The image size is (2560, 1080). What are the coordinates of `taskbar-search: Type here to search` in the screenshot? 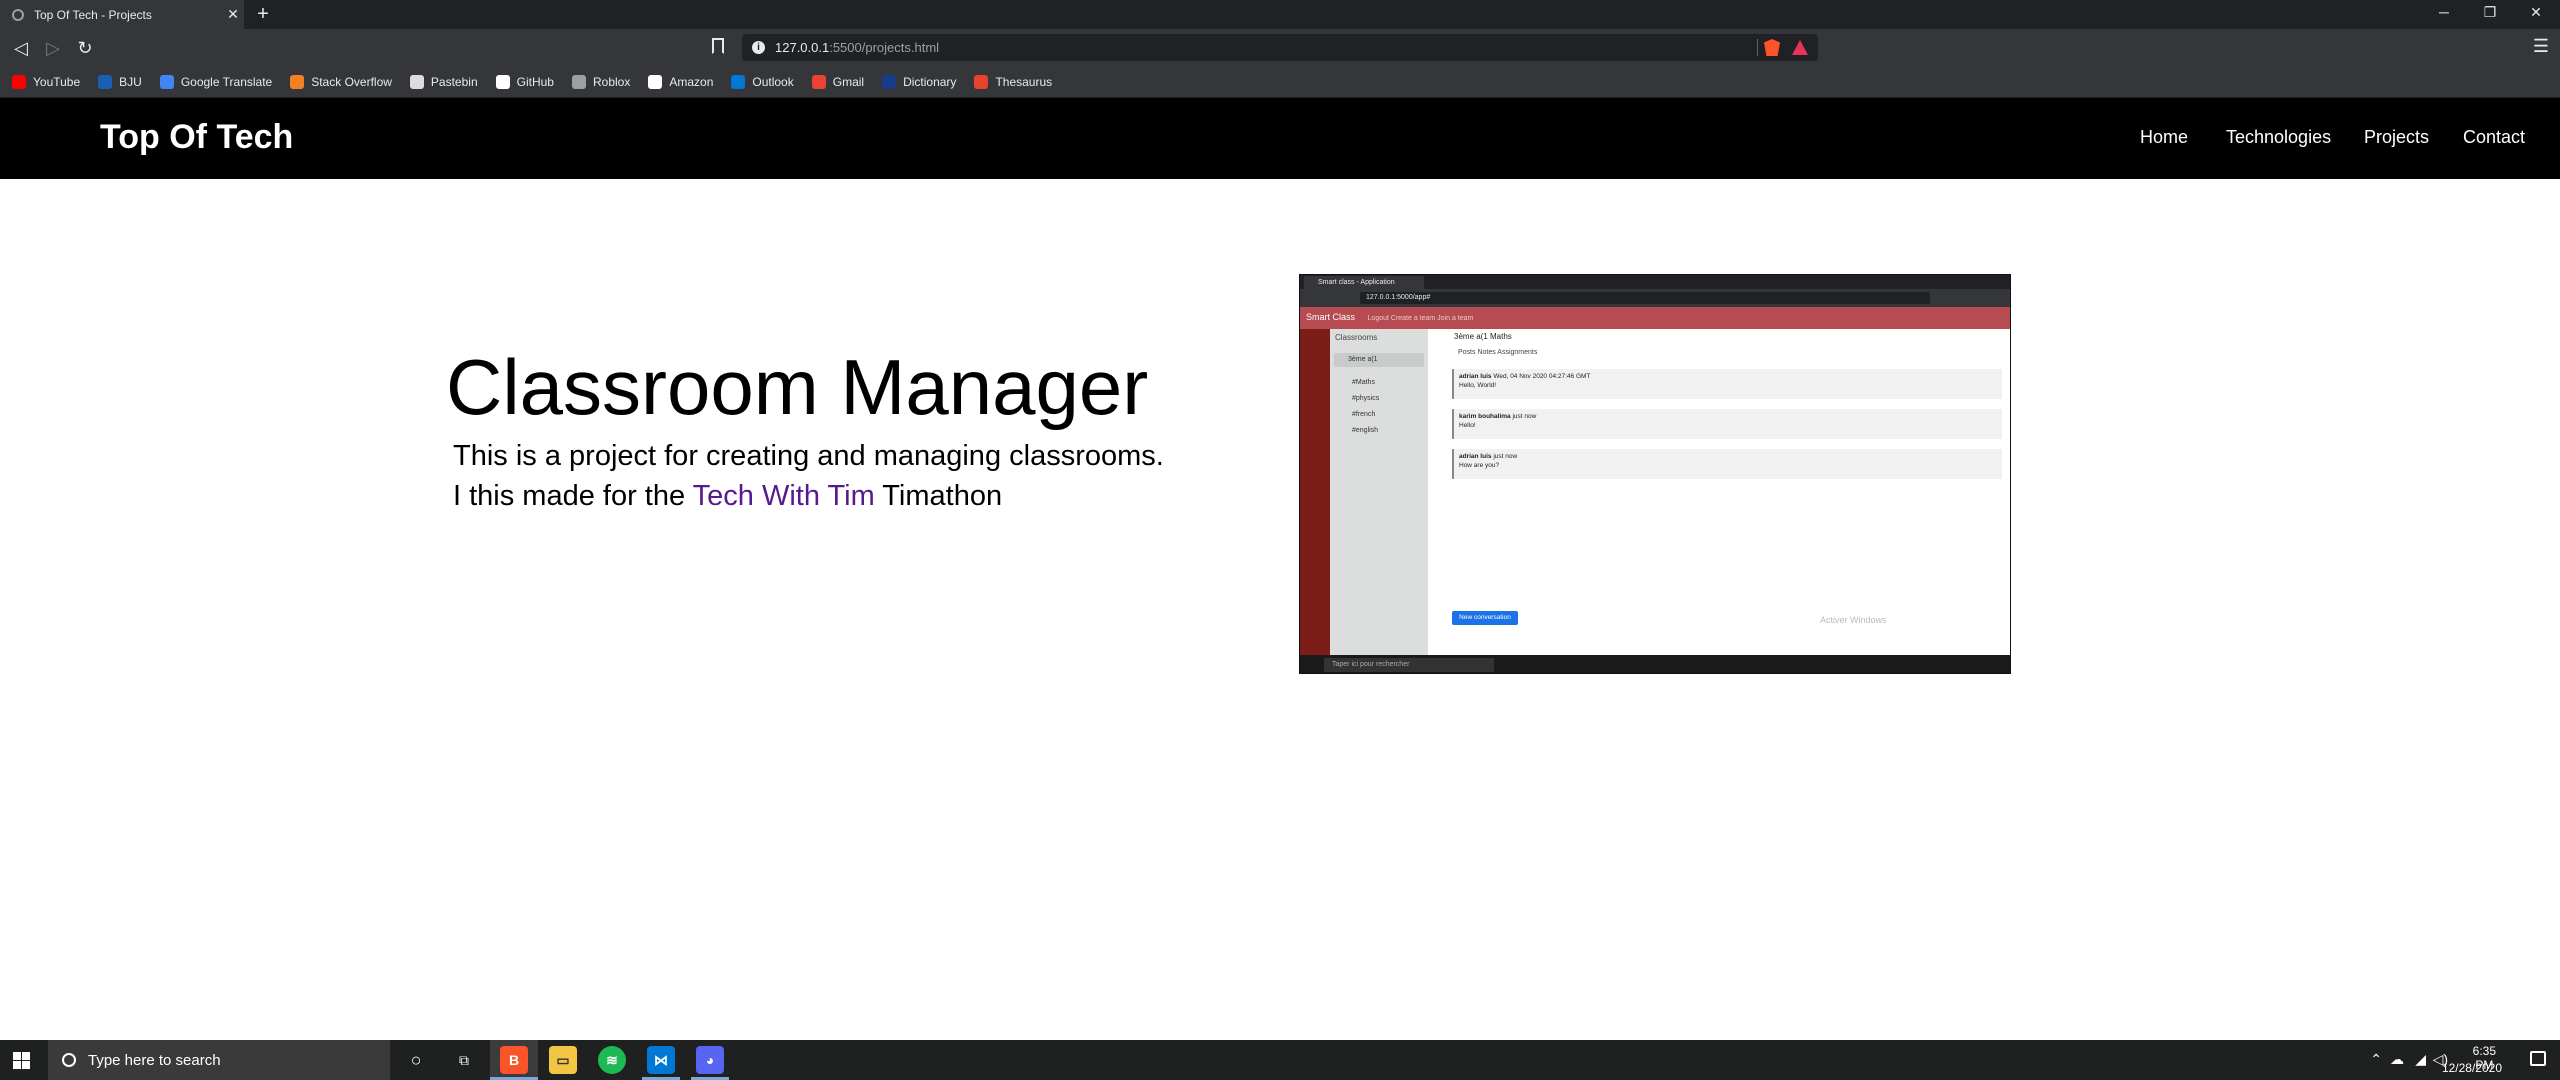 It's located at (219, 1060).